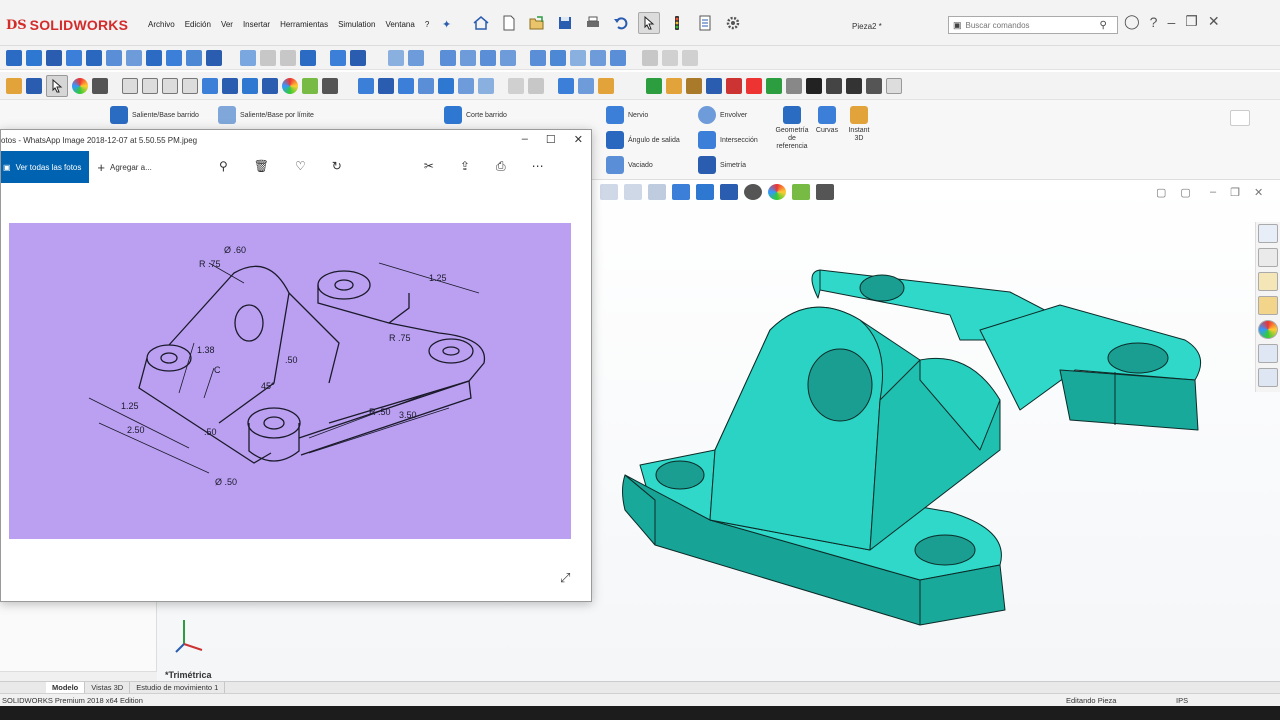 The width and height of the screenshot is (1280, 720). I want to click on mass-properties-icon, so click(694, 85).